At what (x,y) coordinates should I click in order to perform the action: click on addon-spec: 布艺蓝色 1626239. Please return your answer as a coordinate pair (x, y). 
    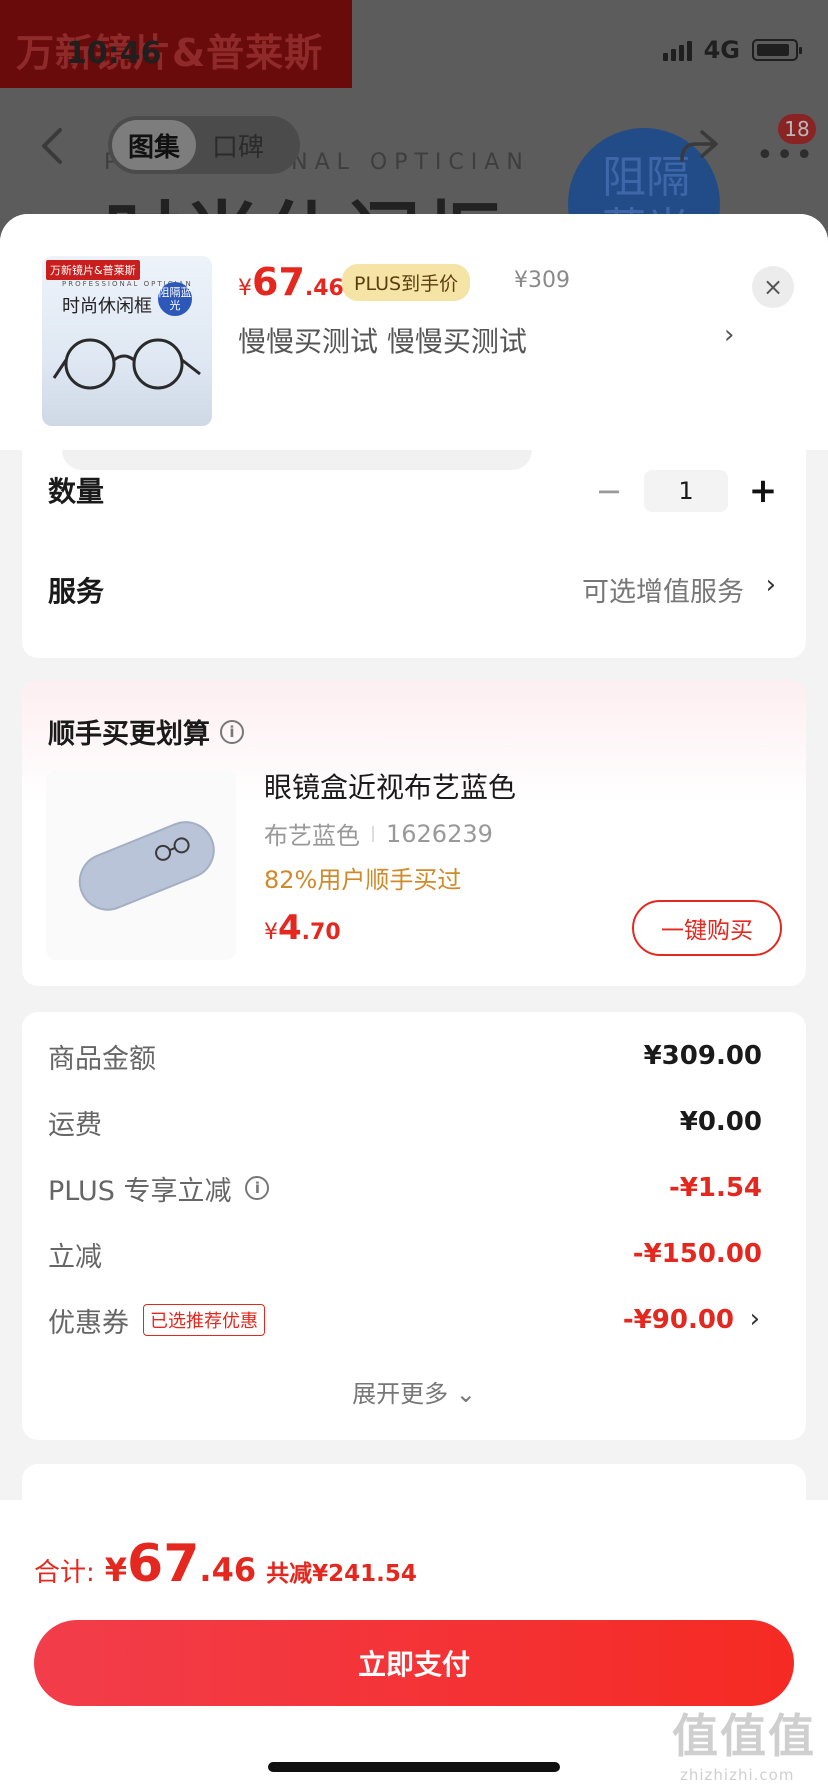
    Looking at the image, I should click on (378, 833).